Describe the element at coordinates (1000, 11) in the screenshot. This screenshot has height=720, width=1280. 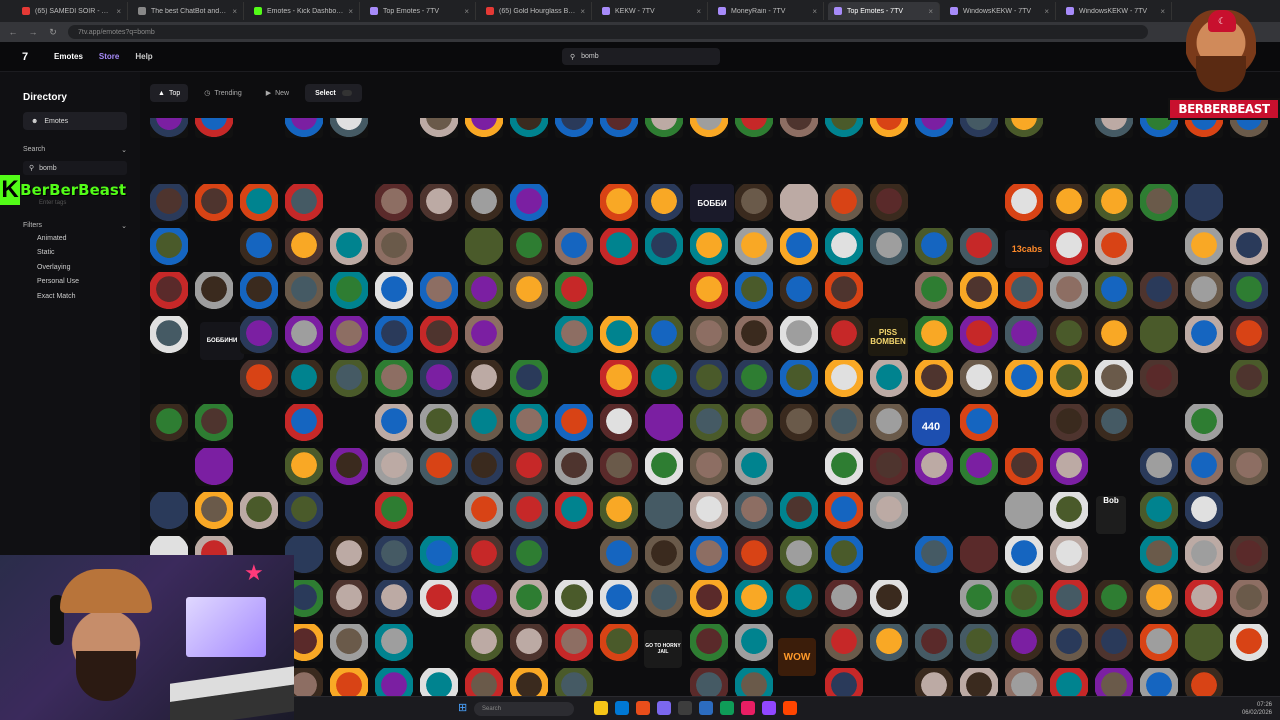
I see `browser-tab: WindowsKEKW - 7TV ×` at that location.